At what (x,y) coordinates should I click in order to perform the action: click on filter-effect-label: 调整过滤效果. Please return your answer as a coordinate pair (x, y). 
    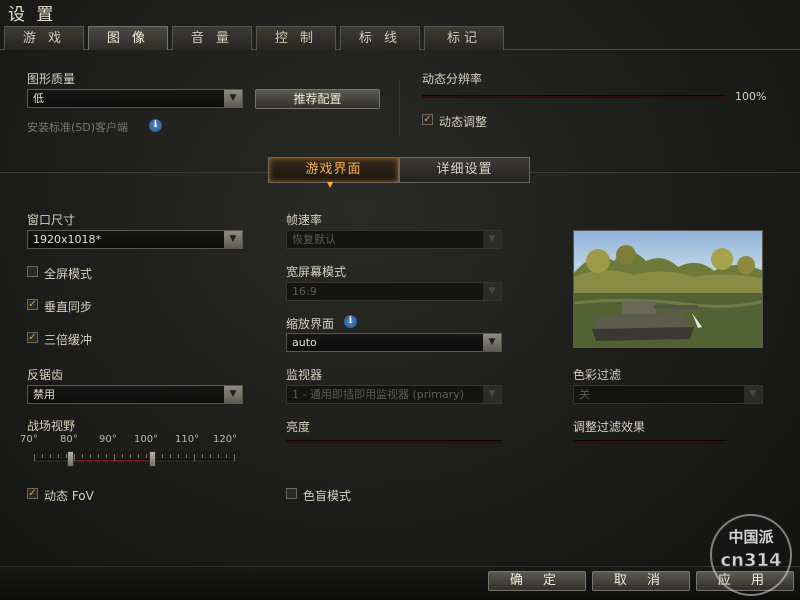
    Looking at the image, I should click on (609, 427).